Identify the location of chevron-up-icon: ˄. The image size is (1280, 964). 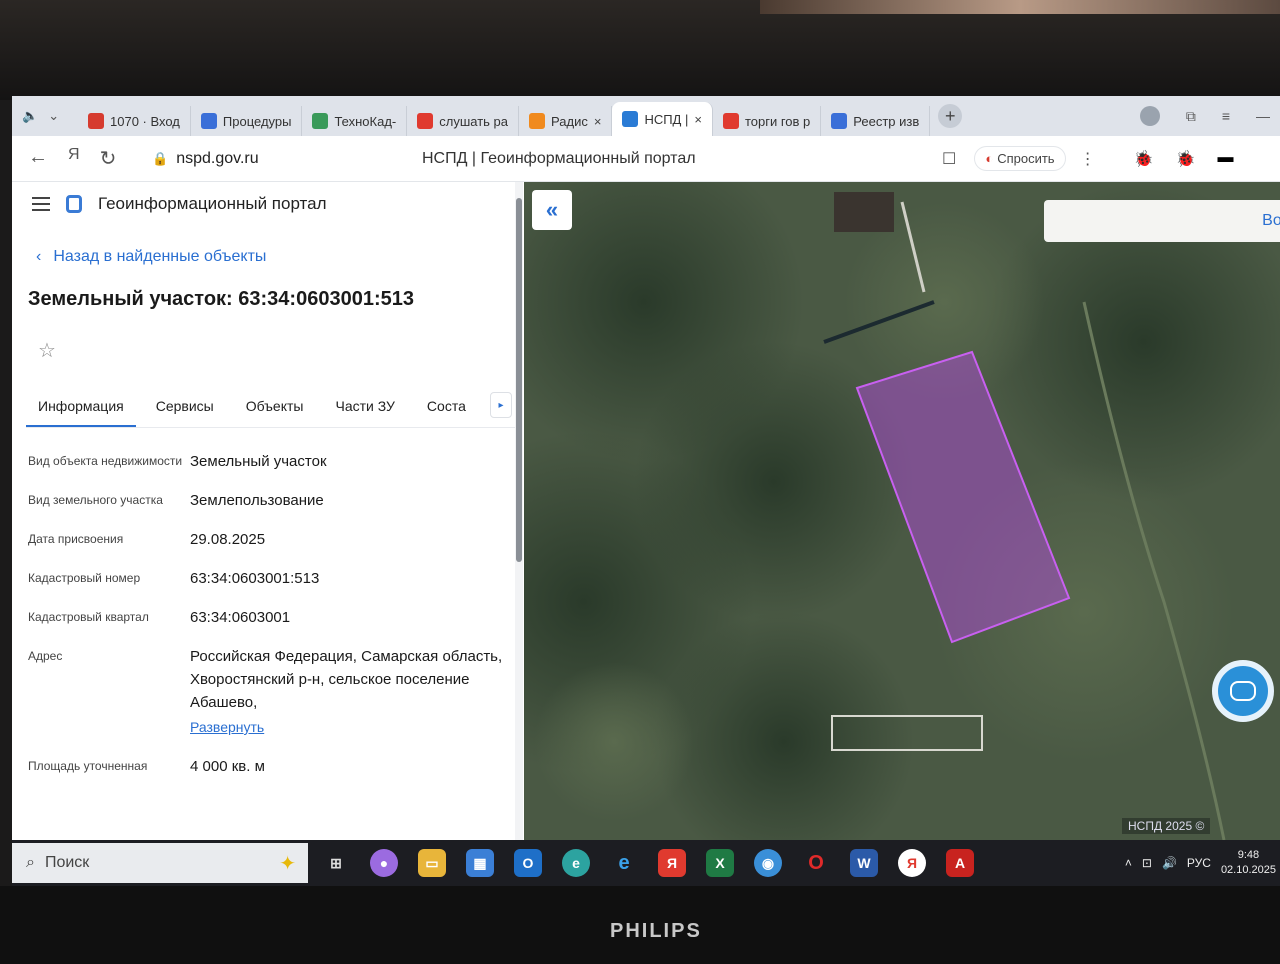
(1128, 863).